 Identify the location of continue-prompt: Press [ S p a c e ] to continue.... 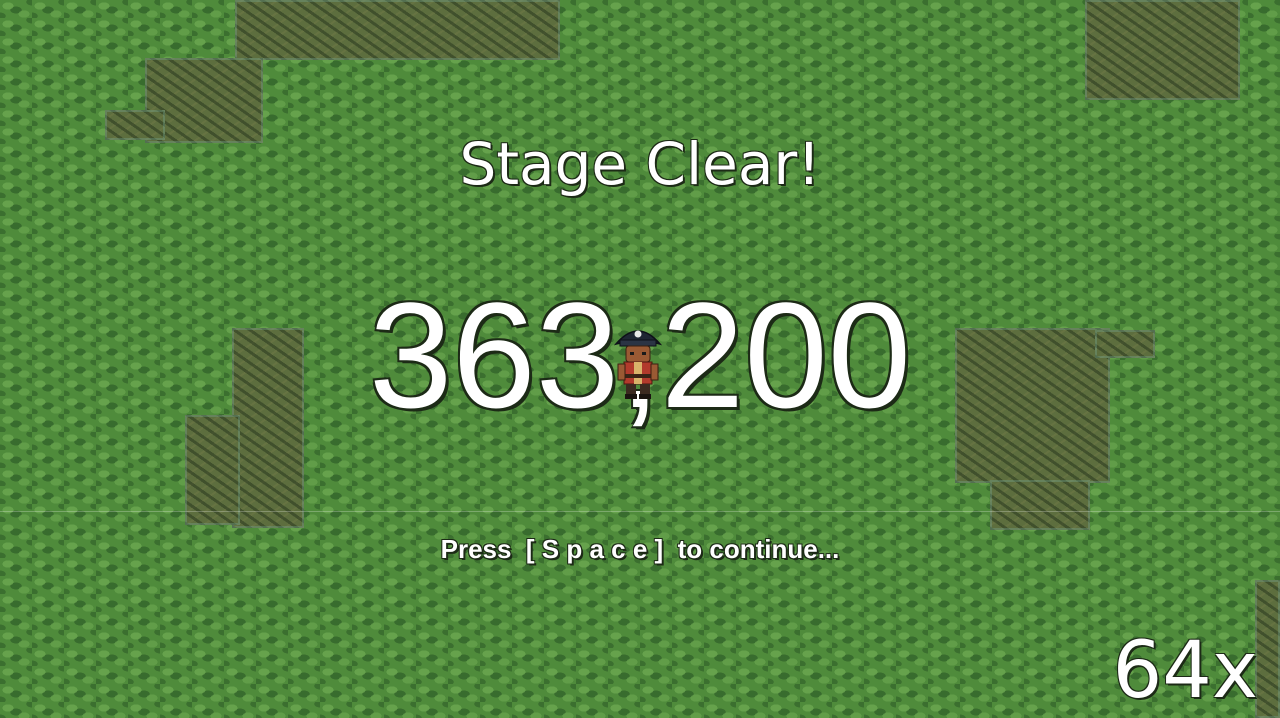
(640, 549).